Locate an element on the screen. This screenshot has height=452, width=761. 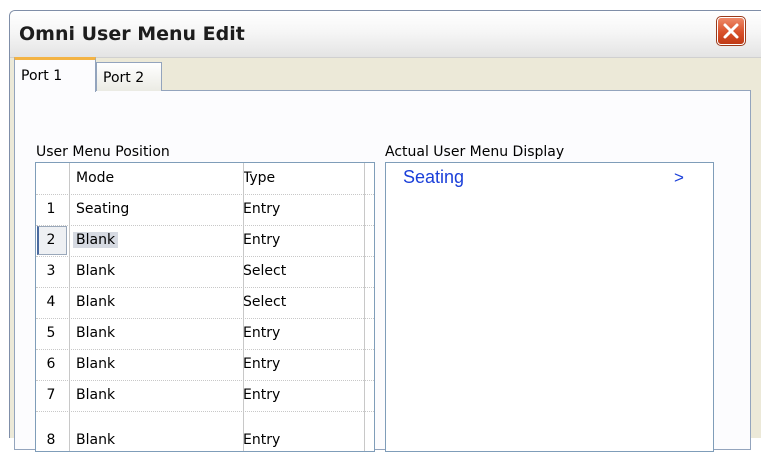
row-number: 7 is located at coordinates (51, 395).